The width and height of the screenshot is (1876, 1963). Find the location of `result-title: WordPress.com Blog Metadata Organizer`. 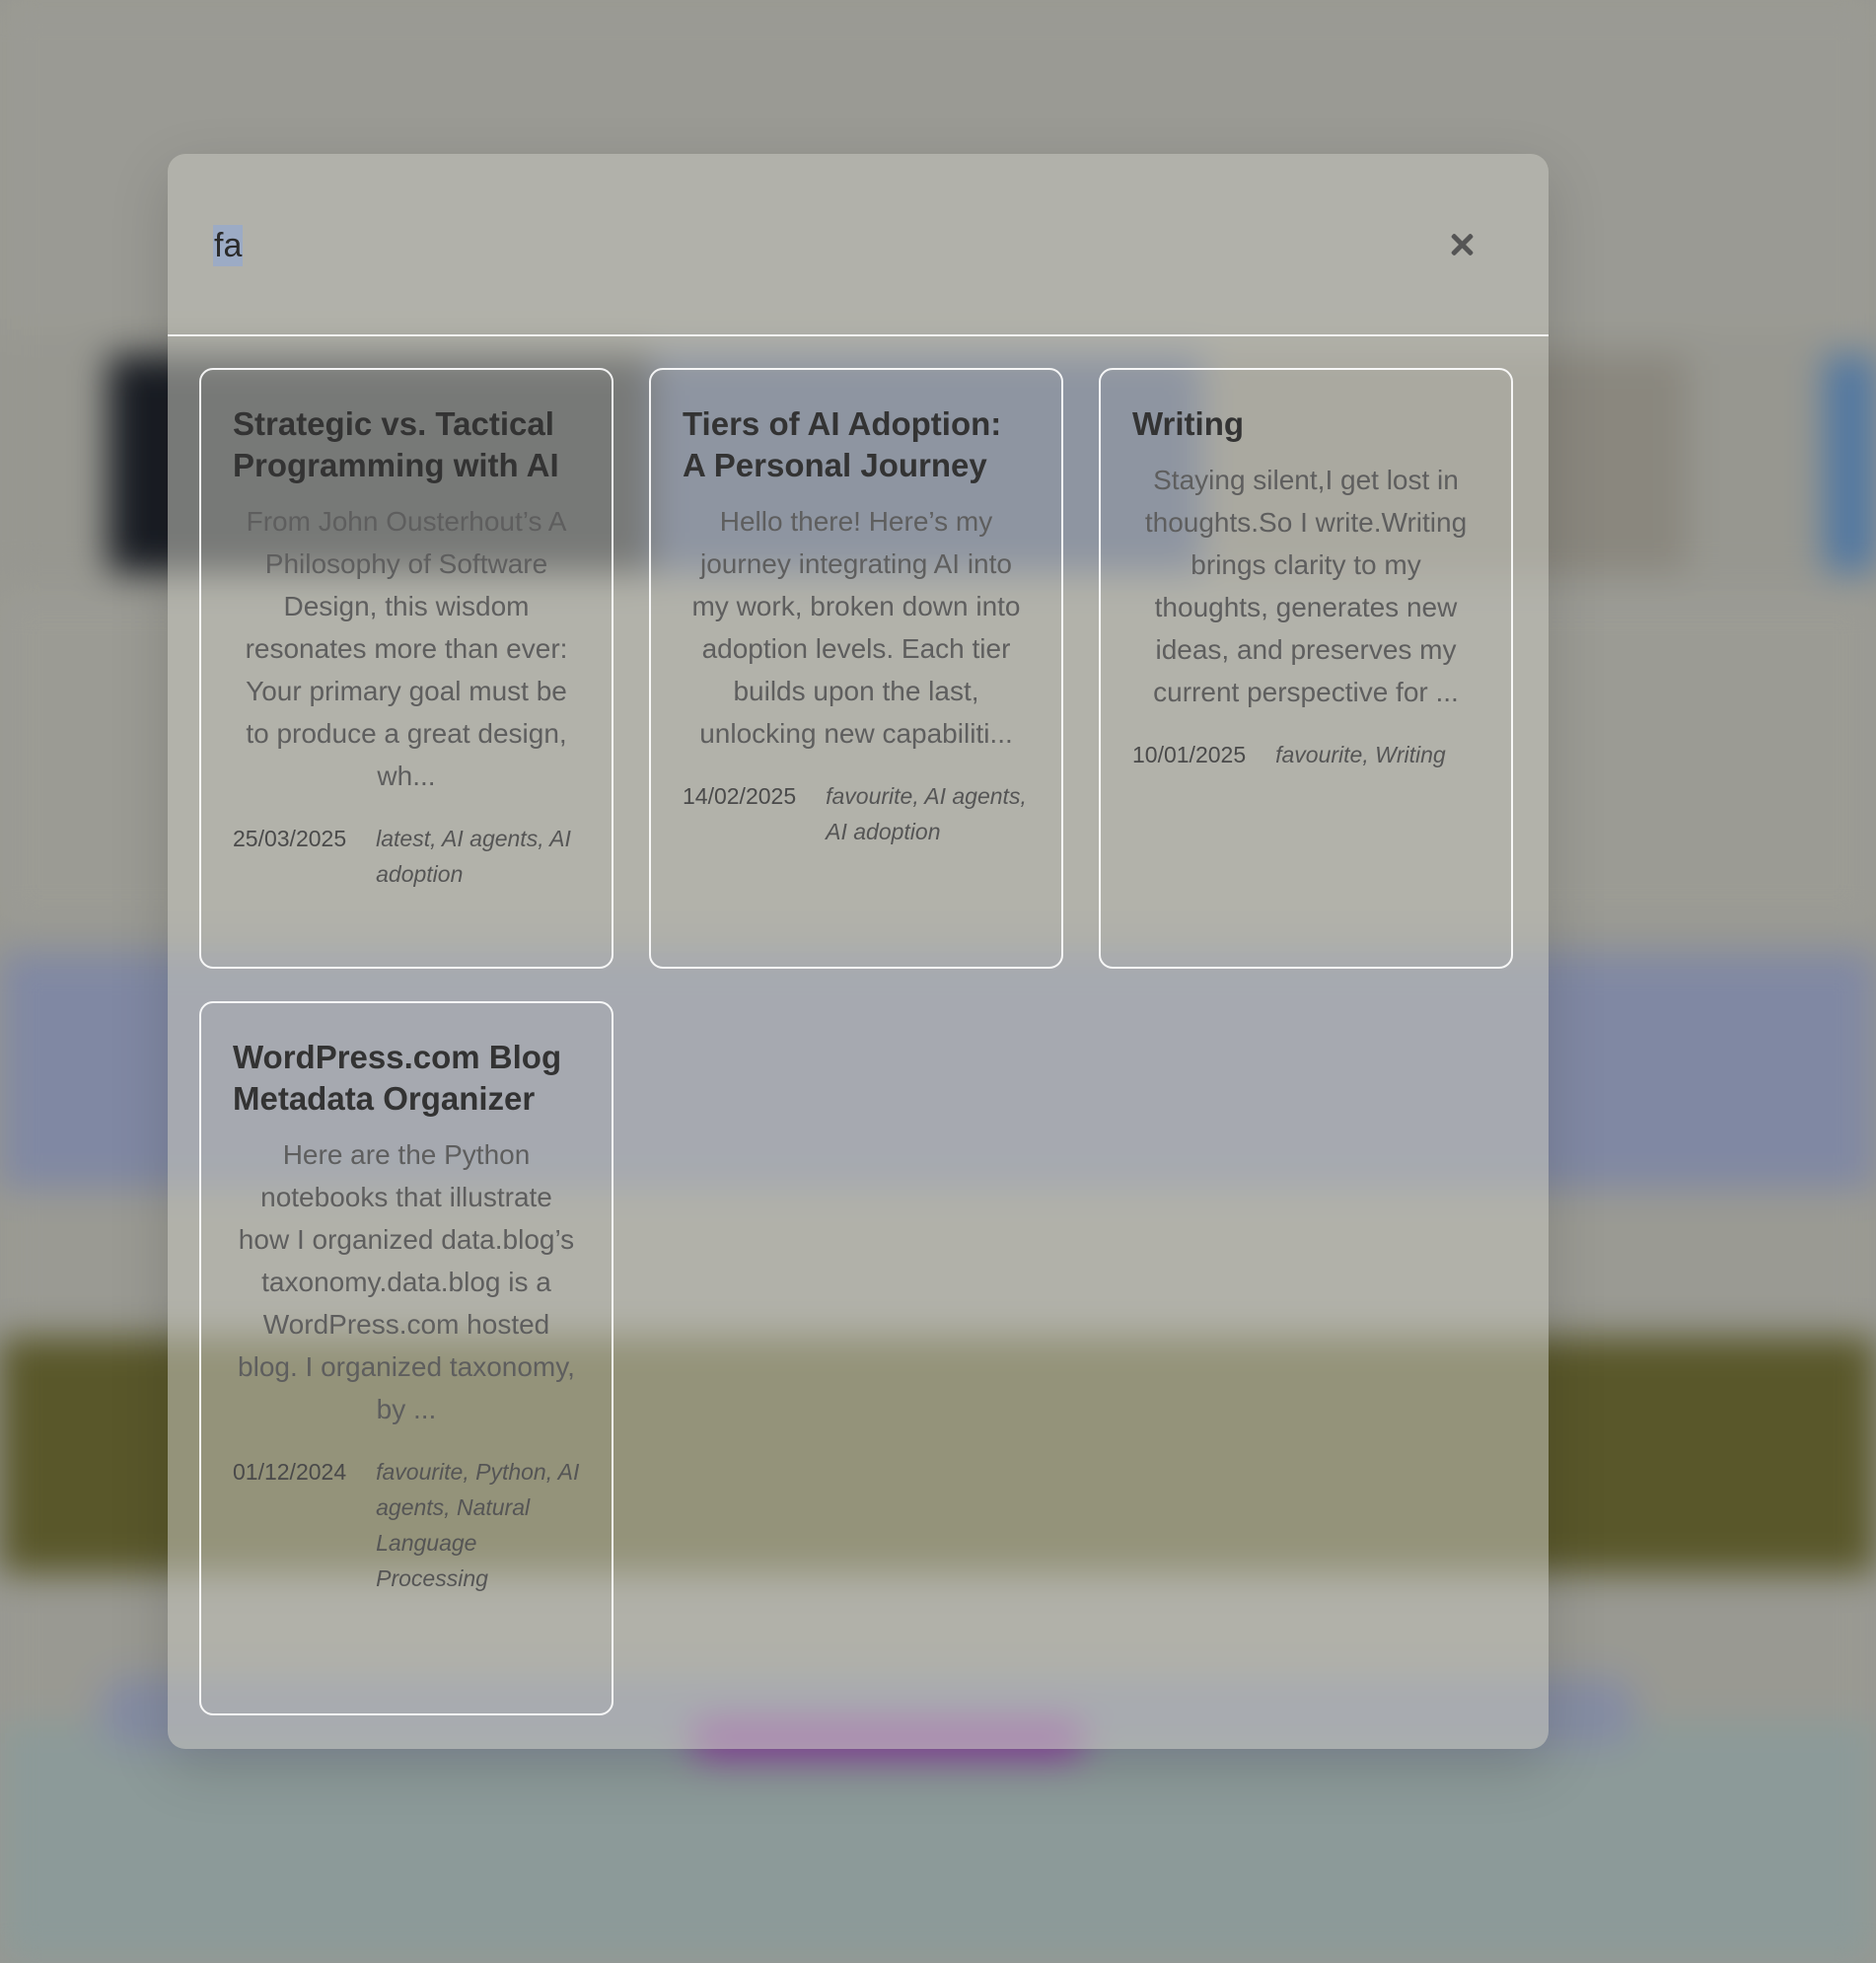

result-title: WordPress.com Blog Metadata Organizer is located at coordinates (406, 1079).